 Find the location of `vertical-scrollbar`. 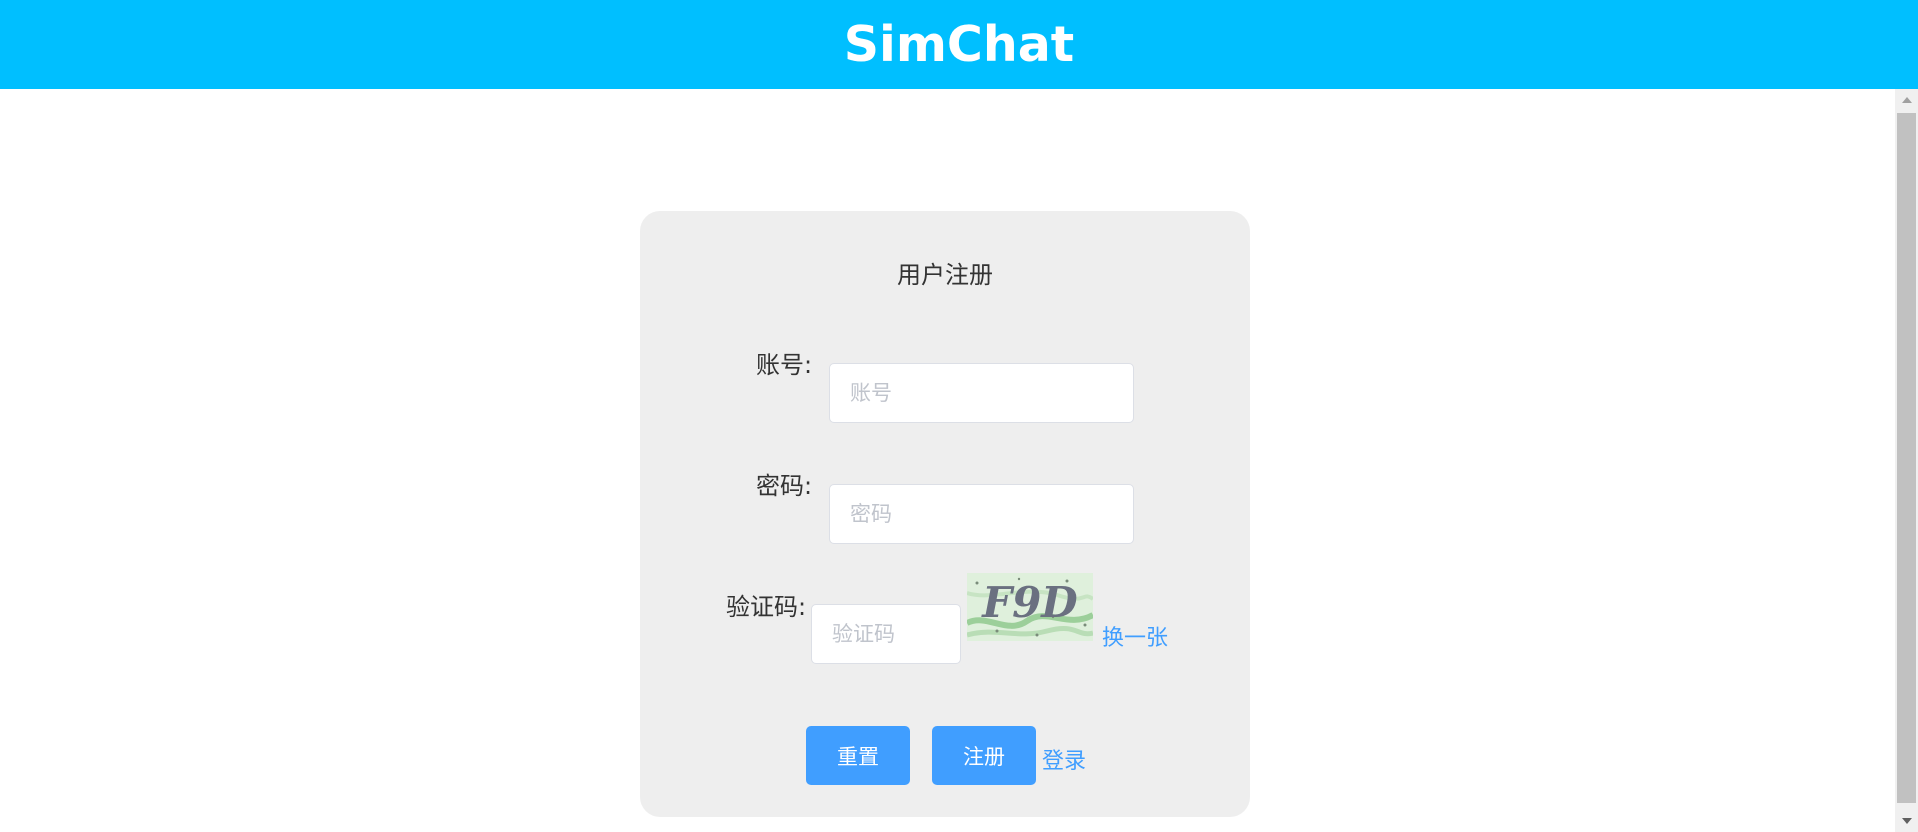

vertical-scrollbar is located at coordinates (1906, 460).